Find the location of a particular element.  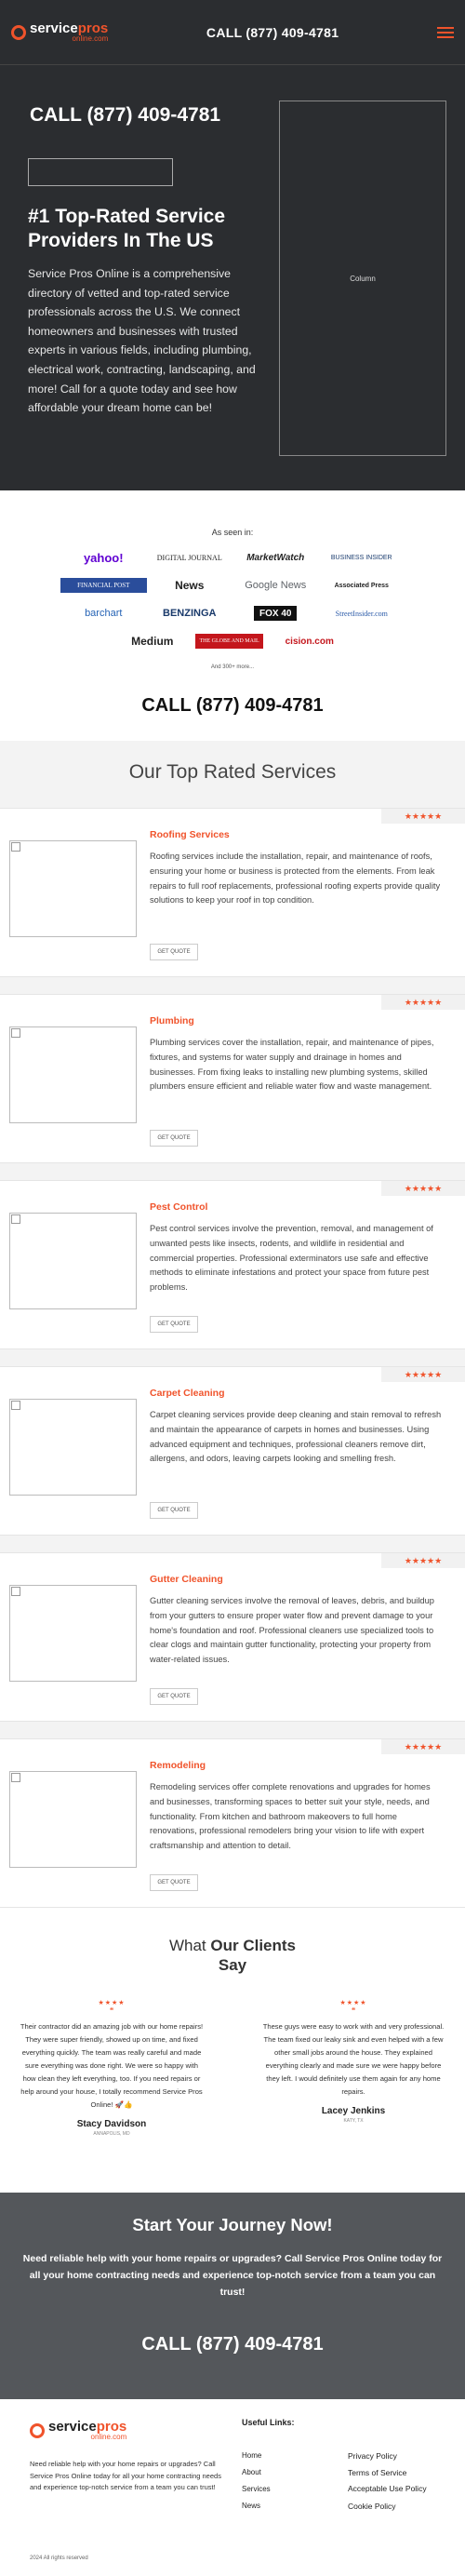

footer-link-privacy: Privacy Policy is located at coordinates (394, 2456).